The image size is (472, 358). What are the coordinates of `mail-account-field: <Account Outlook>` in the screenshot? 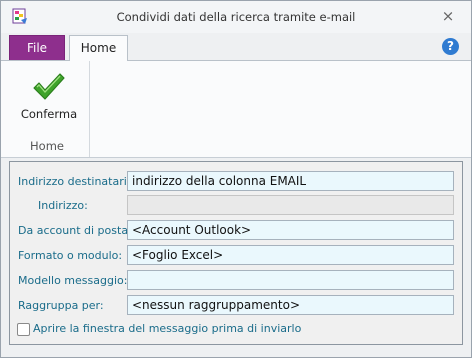 It's located at (290, 230).